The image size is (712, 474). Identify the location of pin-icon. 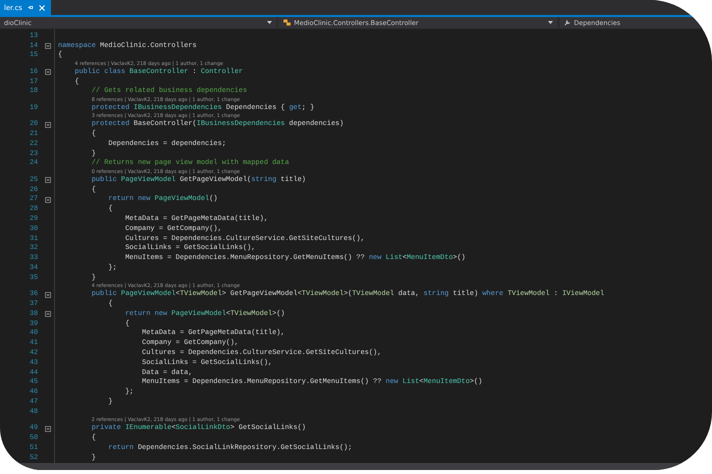
(31, 7).